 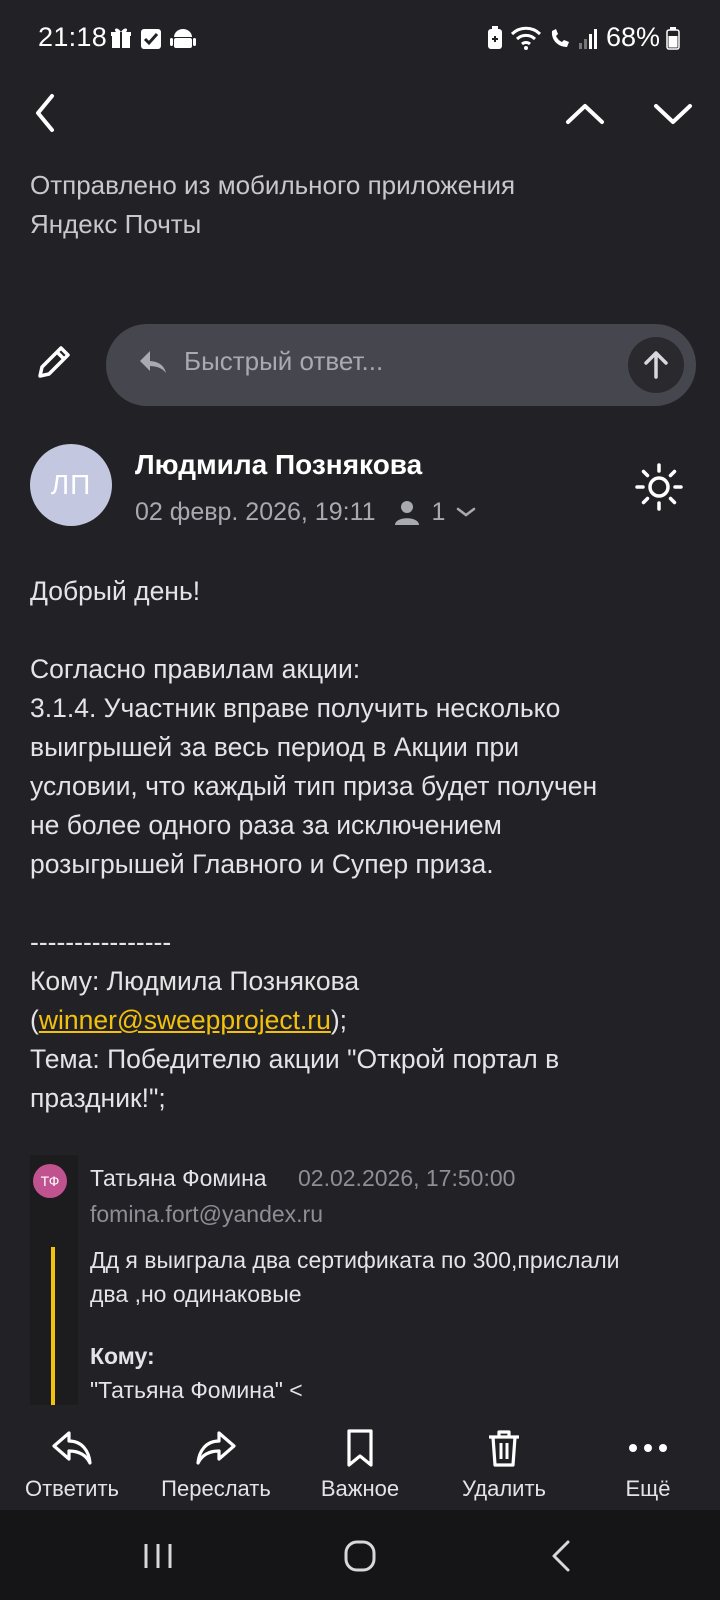 I want to click on greeting: Добрый день!, so click(x=115, y=591).